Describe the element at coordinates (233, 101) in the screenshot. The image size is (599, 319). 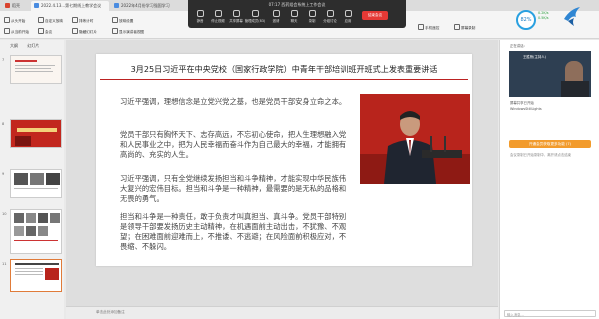
I see `slide-paragraph: 习近平强调，理想信念是立党兴党之基，也是党员干部安身立命之本。` at that location.